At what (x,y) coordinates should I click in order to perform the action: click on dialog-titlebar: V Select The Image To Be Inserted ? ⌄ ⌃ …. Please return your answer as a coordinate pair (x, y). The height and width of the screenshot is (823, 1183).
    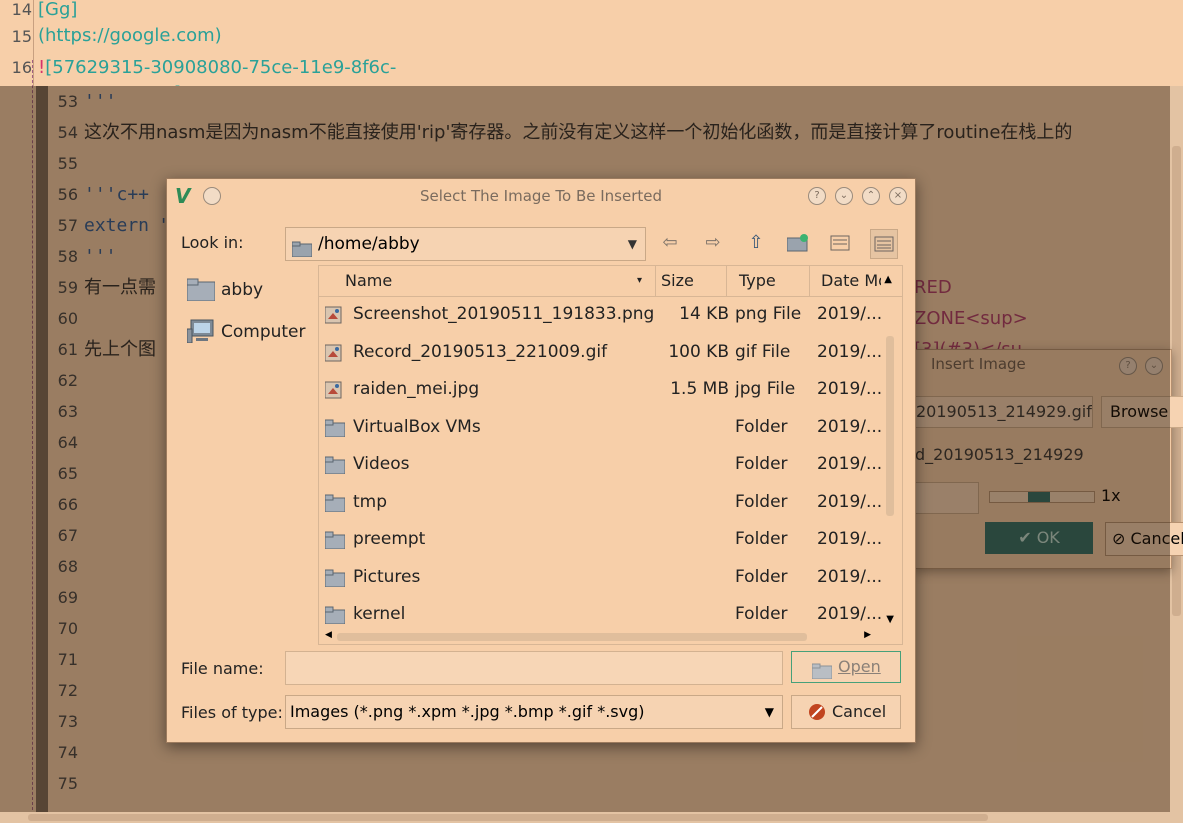
    Looking at the image, I should click on (541, 196).